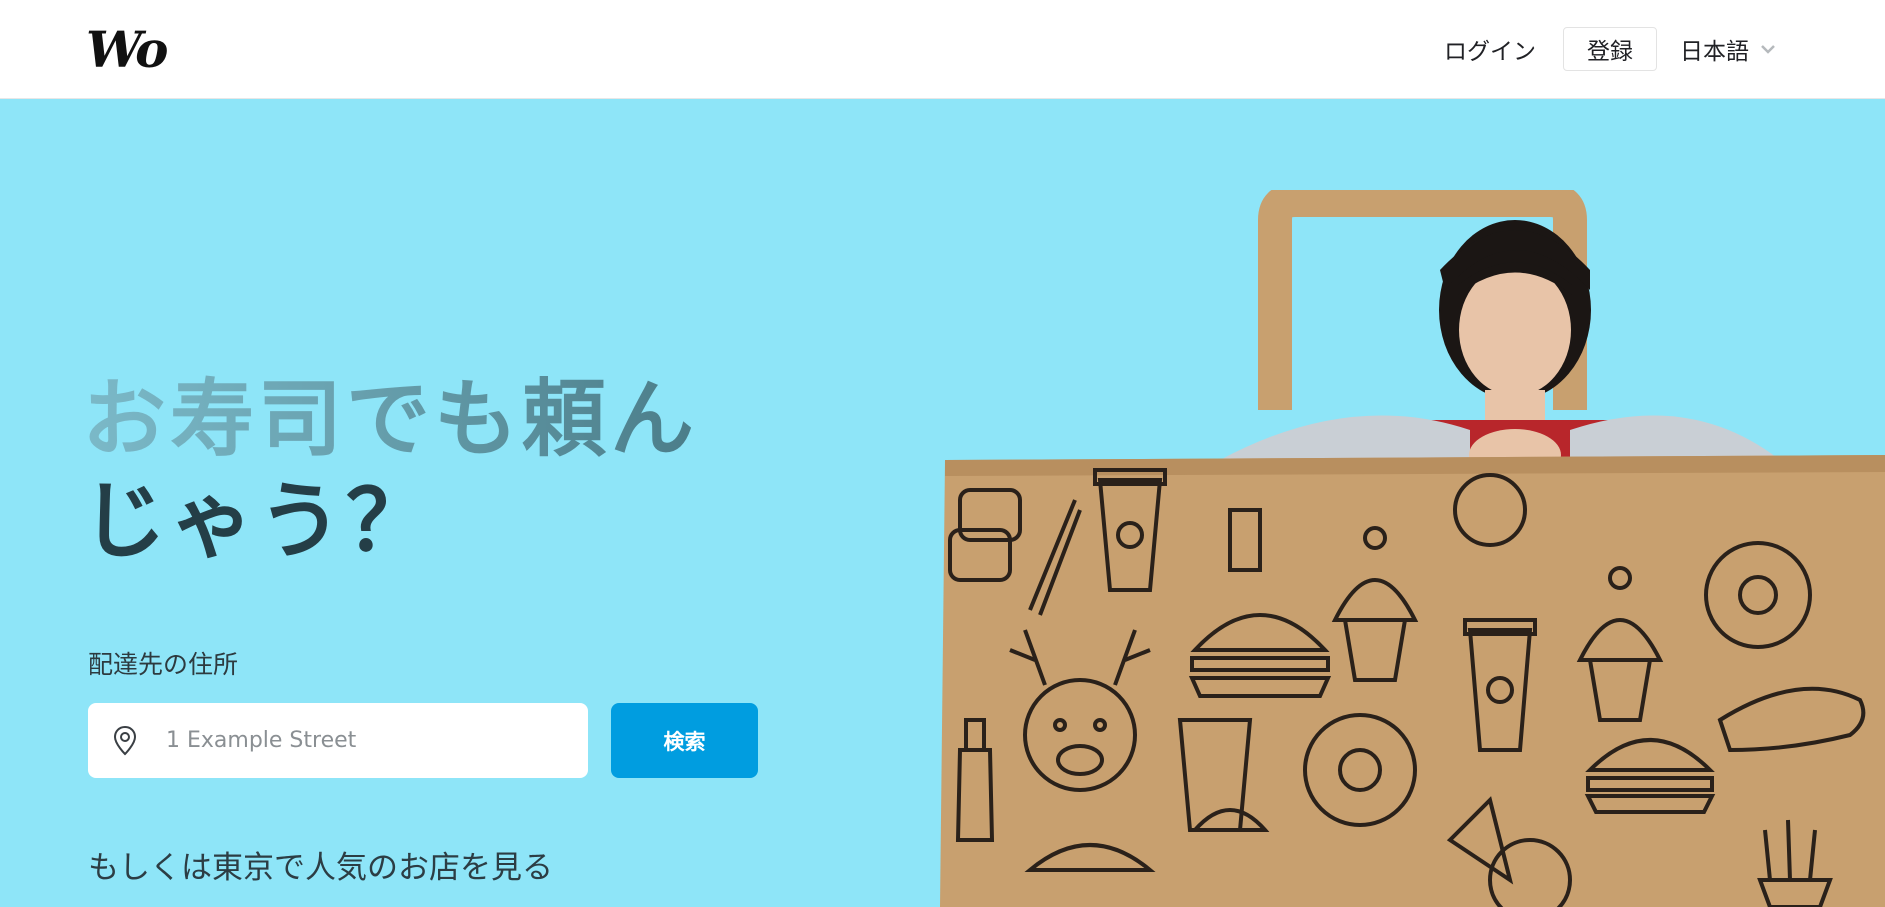 The width and height of the screenshot is (1885, 907). What do you see at coordinates (356, 740) in the screenshot?
I see `address-input` at bounding box center [356, 740].